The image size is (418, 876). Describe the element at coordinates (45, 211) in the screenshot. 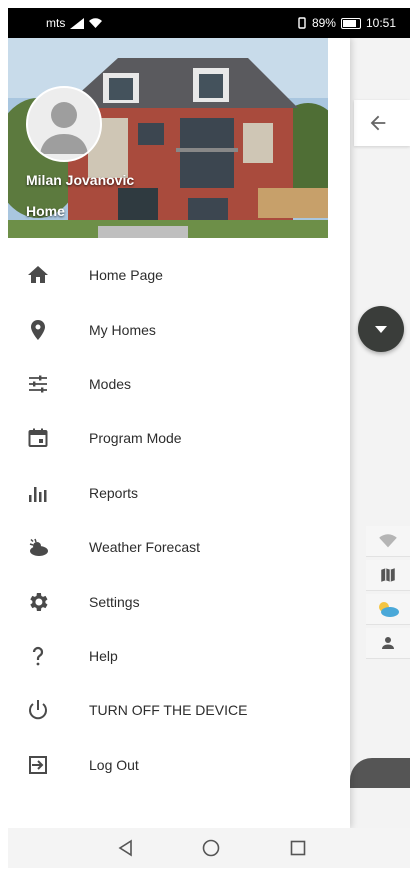

I see `user-home-label: Home` at that location.